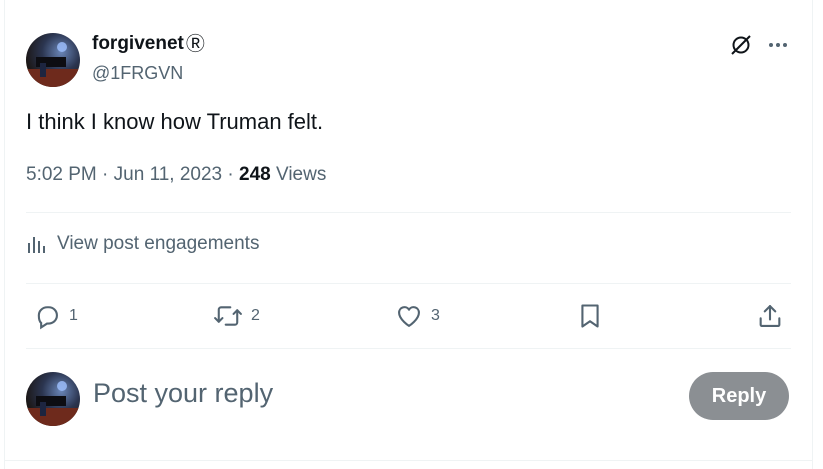  I want to click on post-time: 5:02 PM, so click(61, 174).